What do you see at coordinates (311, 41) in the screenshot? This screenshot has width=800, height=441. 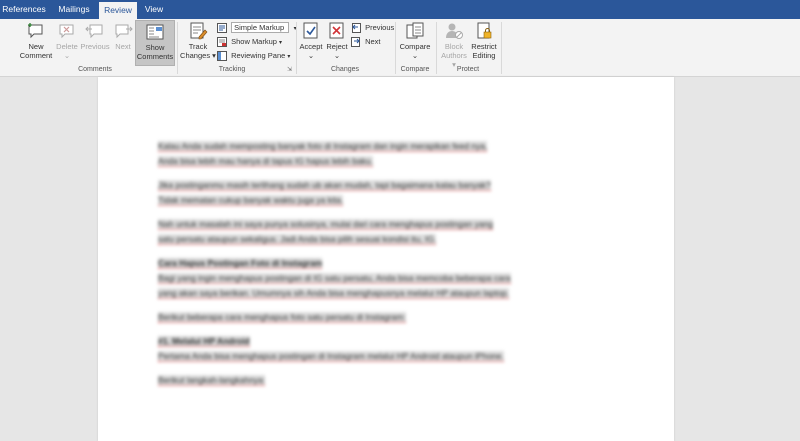 I see `accept-button: Accept ⌄` at bounding box center [311, 41].